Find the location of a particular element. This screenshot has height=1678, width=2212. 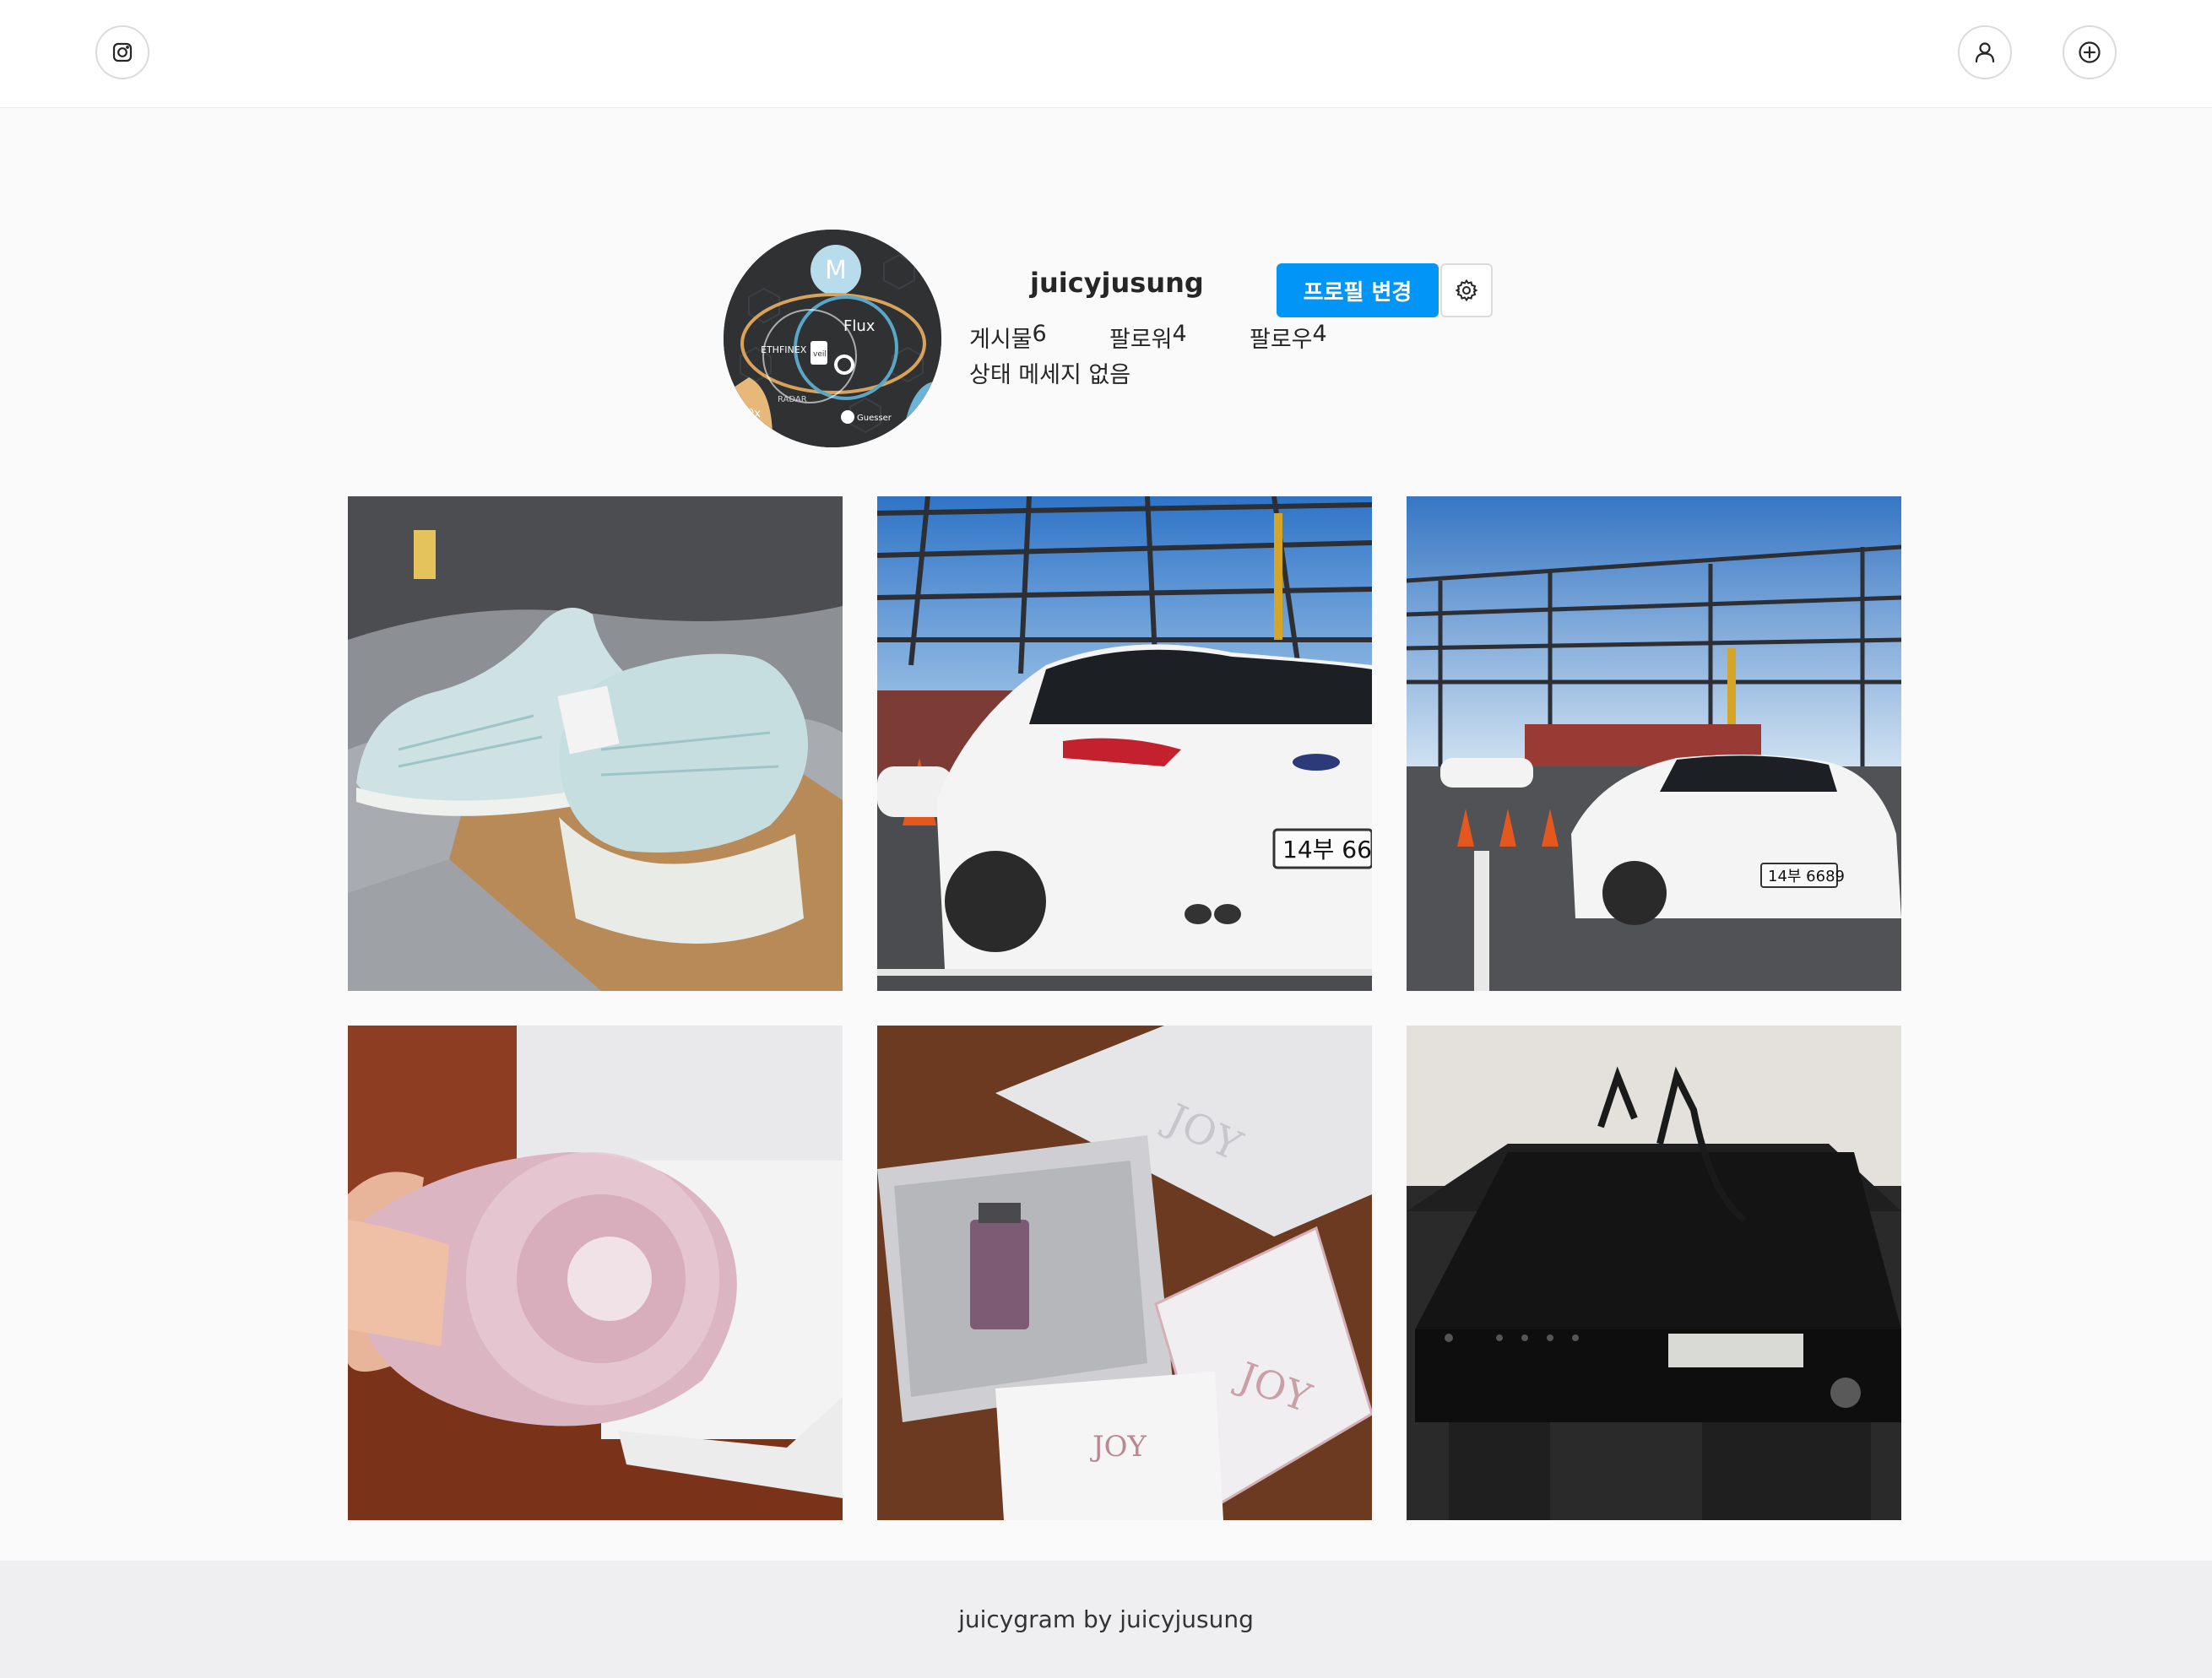

car-parking-lot-photo: 14부 6689 is located at coordinates (1654, 743).